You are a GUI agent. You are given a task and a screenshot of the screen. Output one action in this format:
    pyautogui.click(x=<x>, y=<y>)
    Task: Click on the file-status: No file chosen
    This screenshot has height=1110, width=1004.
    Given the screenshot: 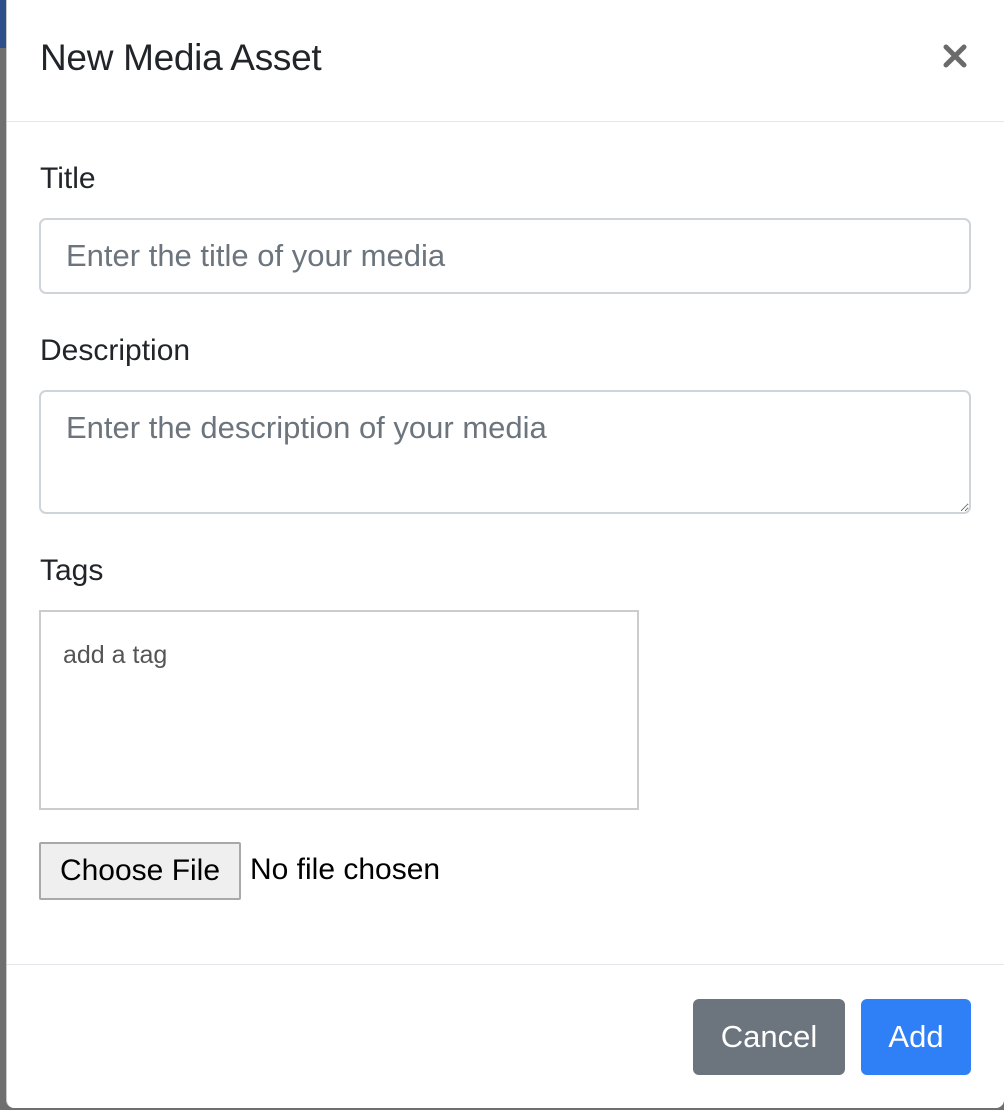 What is the action you would take?
    pyautogui.click(x=345, y=869)
    